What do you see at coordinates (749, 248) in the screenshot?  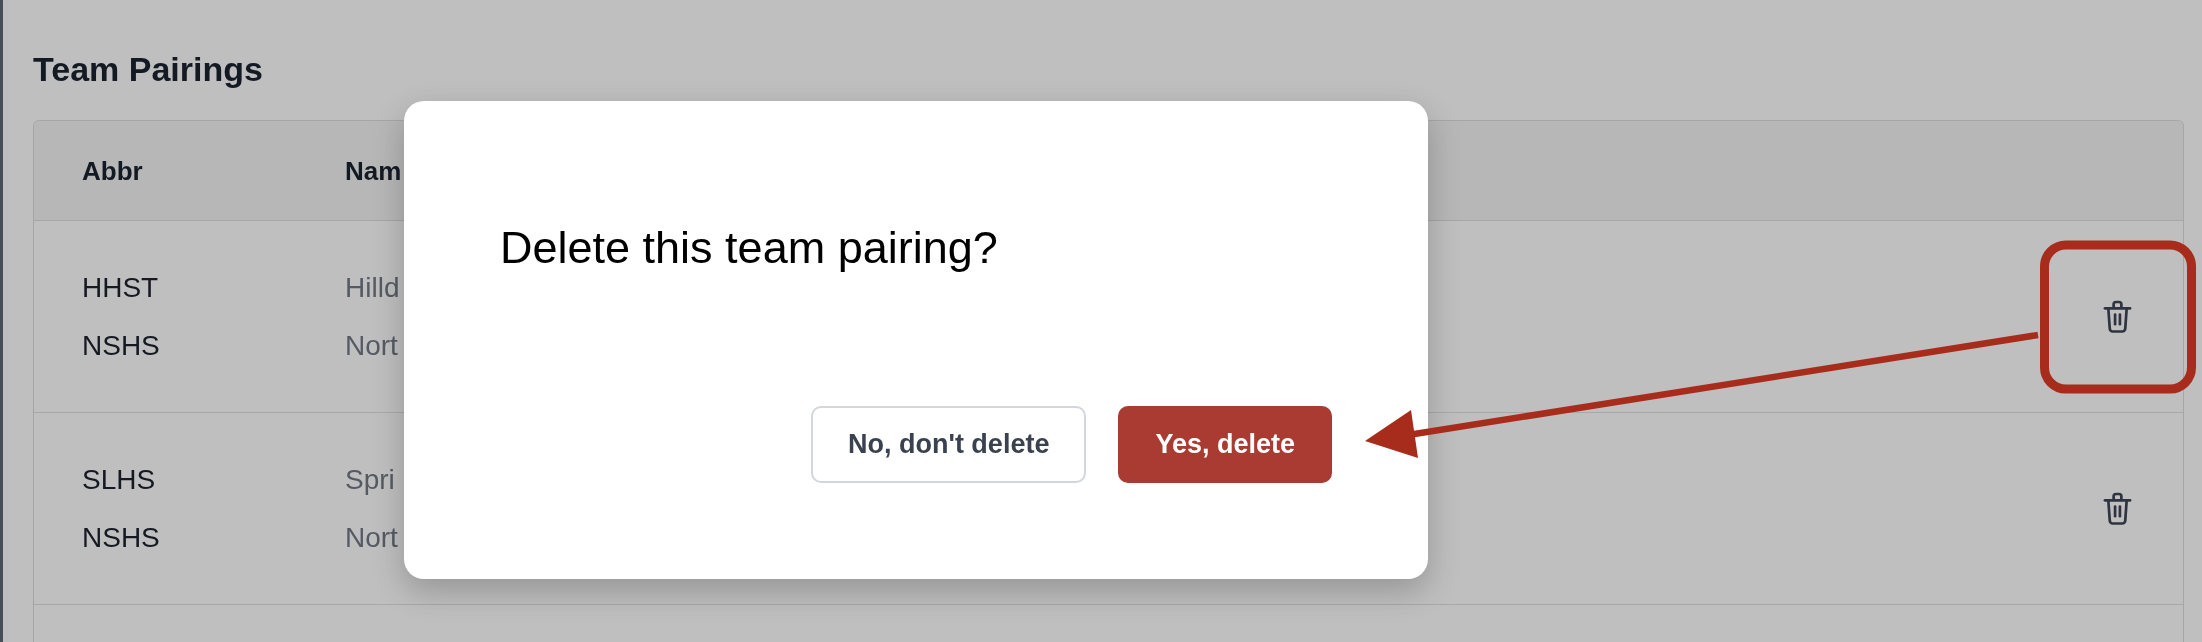 I see `dialog-title: Delete this team pairing?` at bounding box center [749, 248].